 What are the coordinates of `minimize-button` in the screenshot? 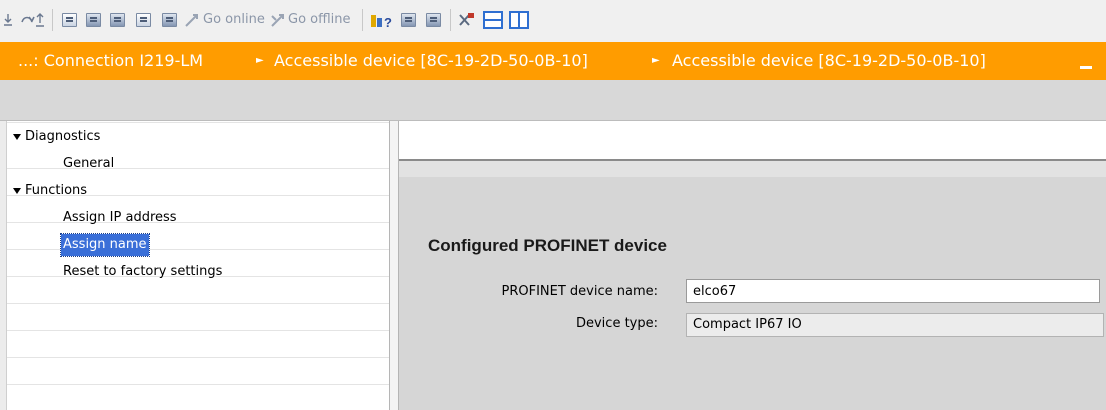 It's located at (1087, 61).